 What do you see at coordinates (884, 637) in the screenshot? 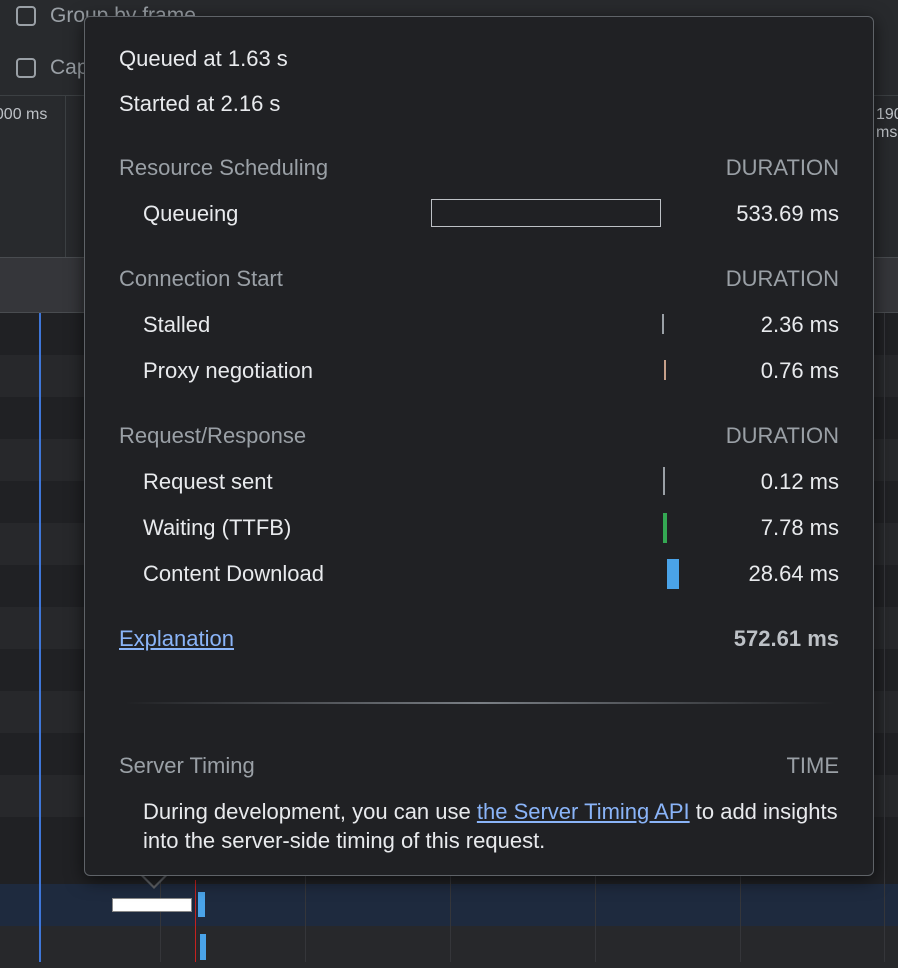
I see `waterfall-gridline` at bounding box center [884, 637].